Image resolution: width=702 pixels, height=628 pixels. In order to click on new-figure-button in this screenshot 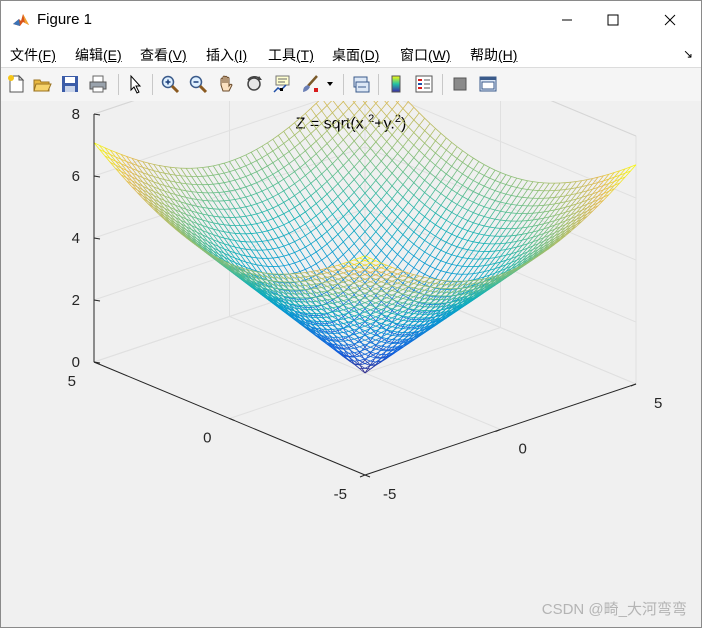, I will do `click(16, 84)`.